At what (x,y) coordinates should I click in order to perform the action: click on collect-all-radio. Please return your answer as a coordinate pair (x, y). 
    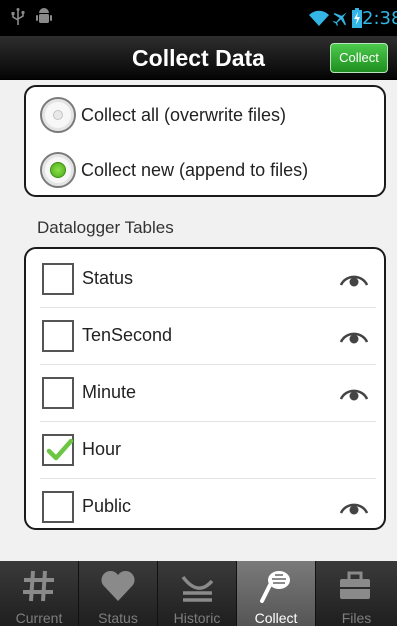
    Looking at the image, I should click on (58, 115).